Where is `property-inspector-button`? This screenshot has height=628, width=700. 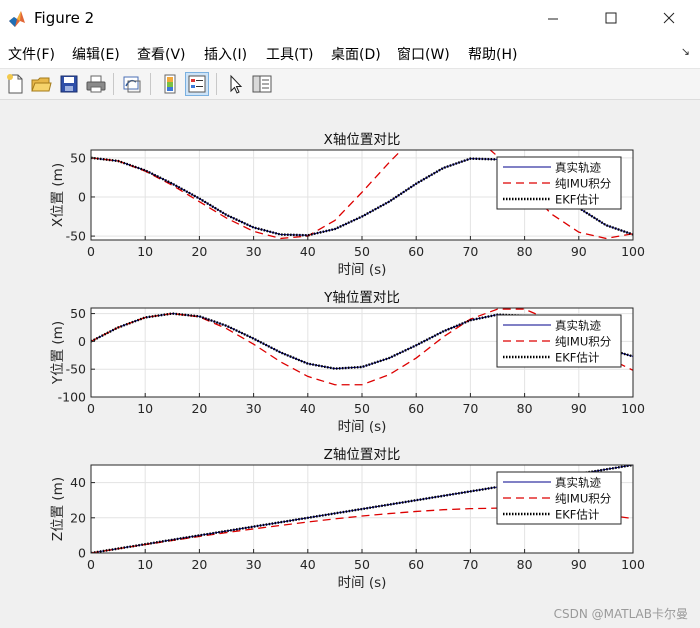
property-inspector-button is located at coordinates (262, 84).